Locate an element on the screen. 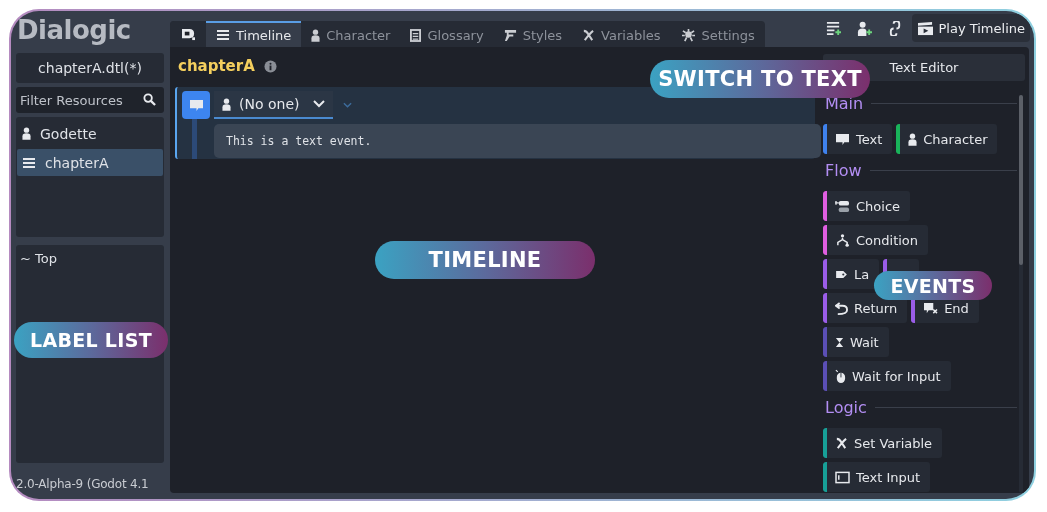 Image resolution: width=1047 pixels, height=512 pixels. version-text: 2.0-Alpha-9 (Godot 4.1 is located at coordinates (83, 485).